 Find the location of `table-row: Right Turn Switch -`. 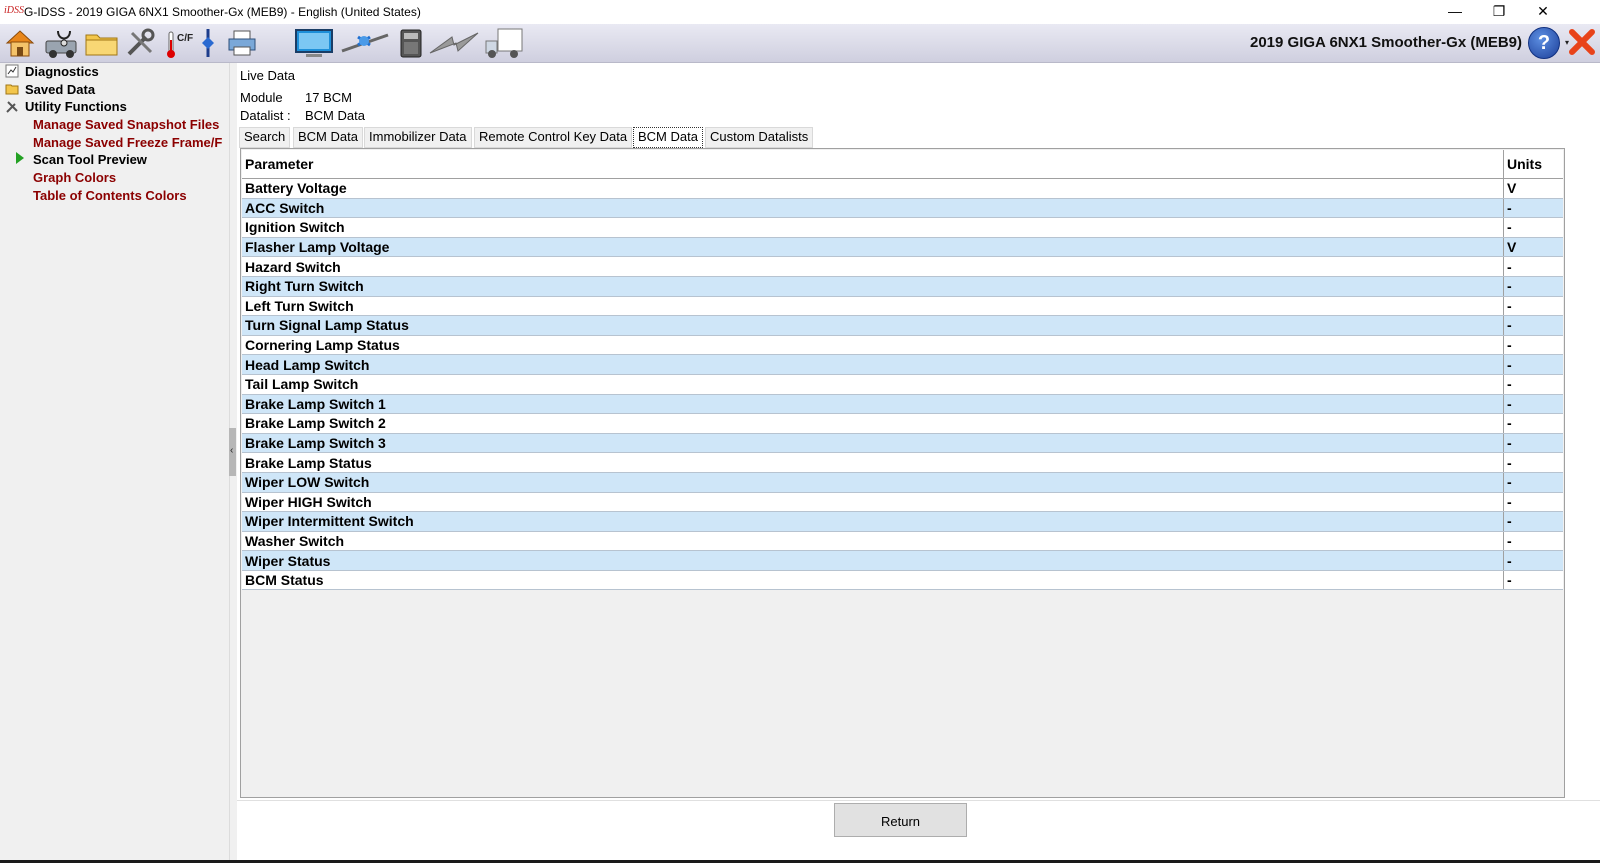

table-row: Right Turn Switch - is located at coordinates (902, 286).